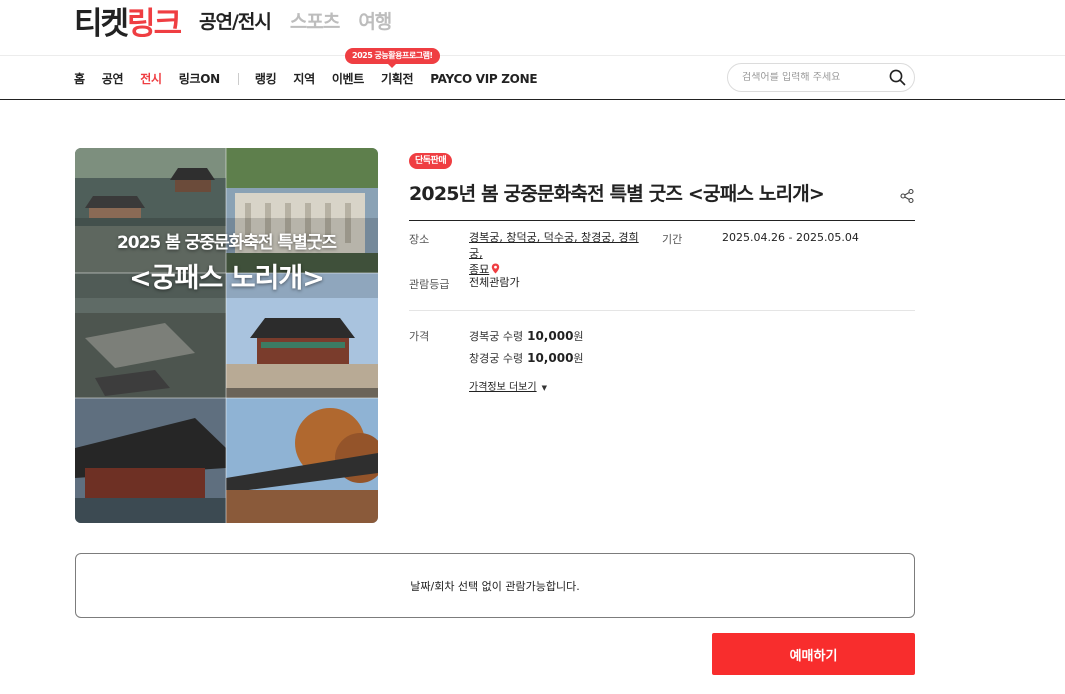  I want to click on nav-link-on: 링크ON, so click(199, 78).